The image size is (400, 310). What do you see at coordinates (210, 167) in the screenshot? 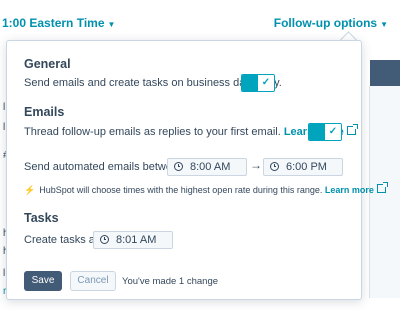
I see `start-time-value: 8:00 AM` at bounding box center [210, 167].